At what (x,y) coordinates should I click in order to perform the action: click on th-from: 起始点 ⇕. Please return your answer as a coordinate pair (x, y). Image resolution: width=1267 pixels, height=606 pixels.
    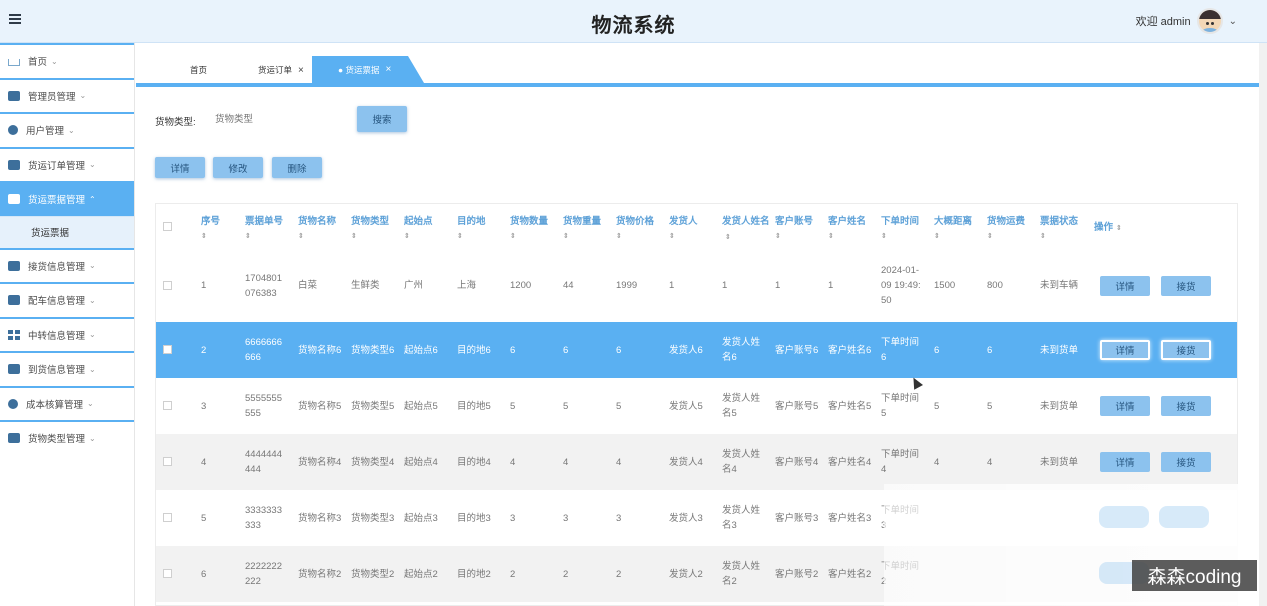
    Looking at the image, I should click on (418, 227).